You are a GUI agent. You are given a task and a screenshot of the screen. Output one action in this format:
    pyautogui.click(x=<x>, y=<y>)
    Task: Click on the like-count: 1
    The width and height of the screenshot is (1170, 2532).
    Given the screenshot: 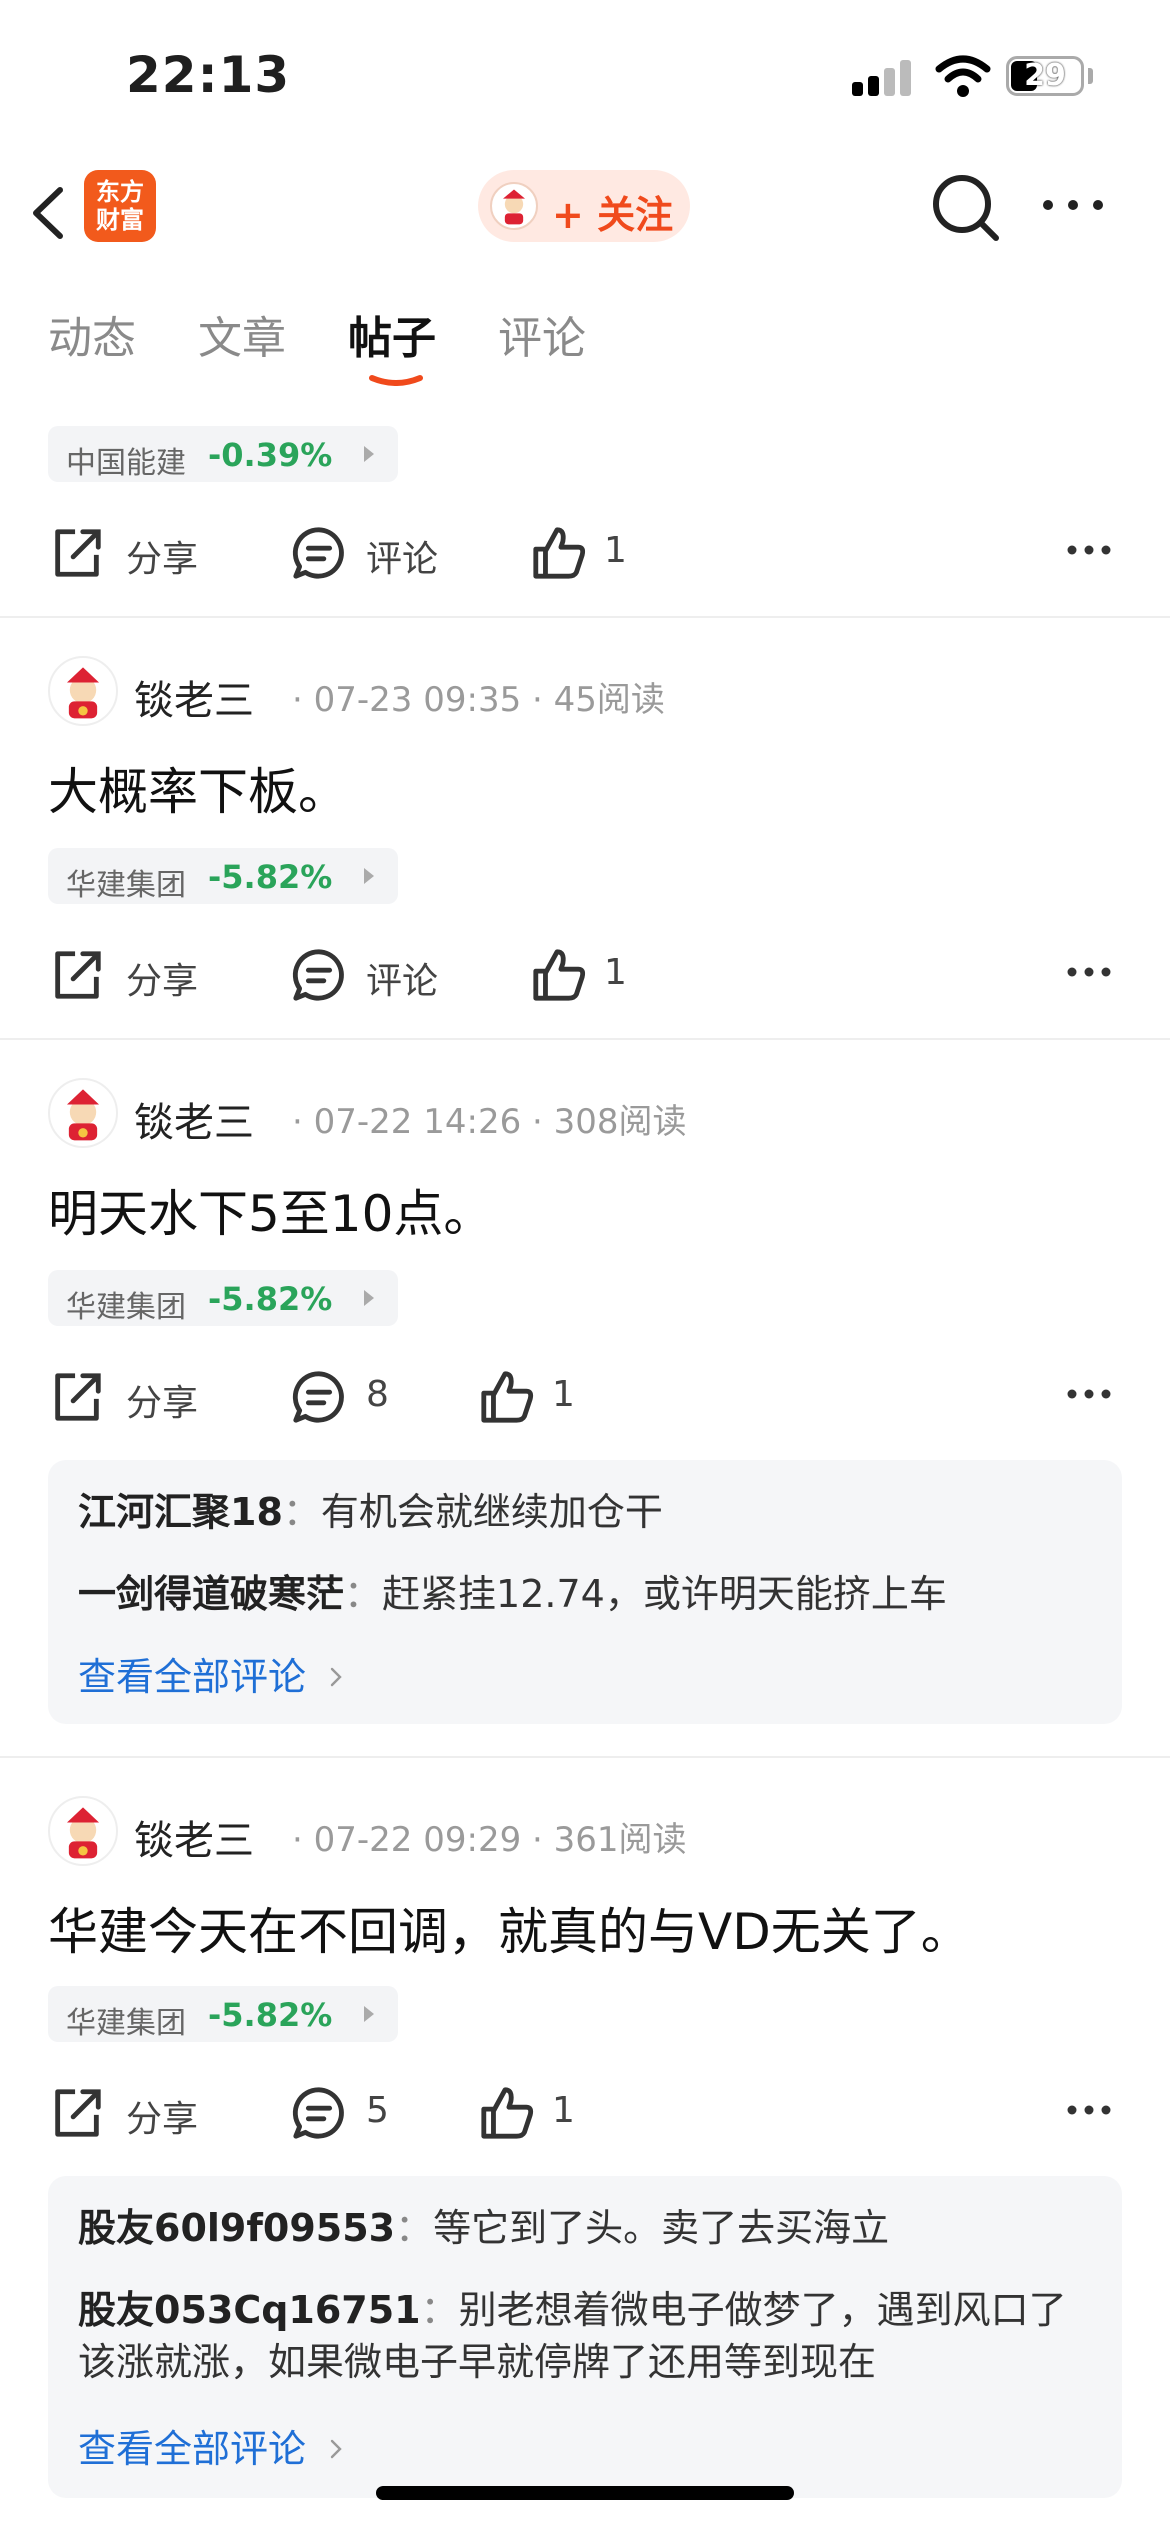 What is the action you would take?
    pyautogui.click(x=563, y=1394)
    